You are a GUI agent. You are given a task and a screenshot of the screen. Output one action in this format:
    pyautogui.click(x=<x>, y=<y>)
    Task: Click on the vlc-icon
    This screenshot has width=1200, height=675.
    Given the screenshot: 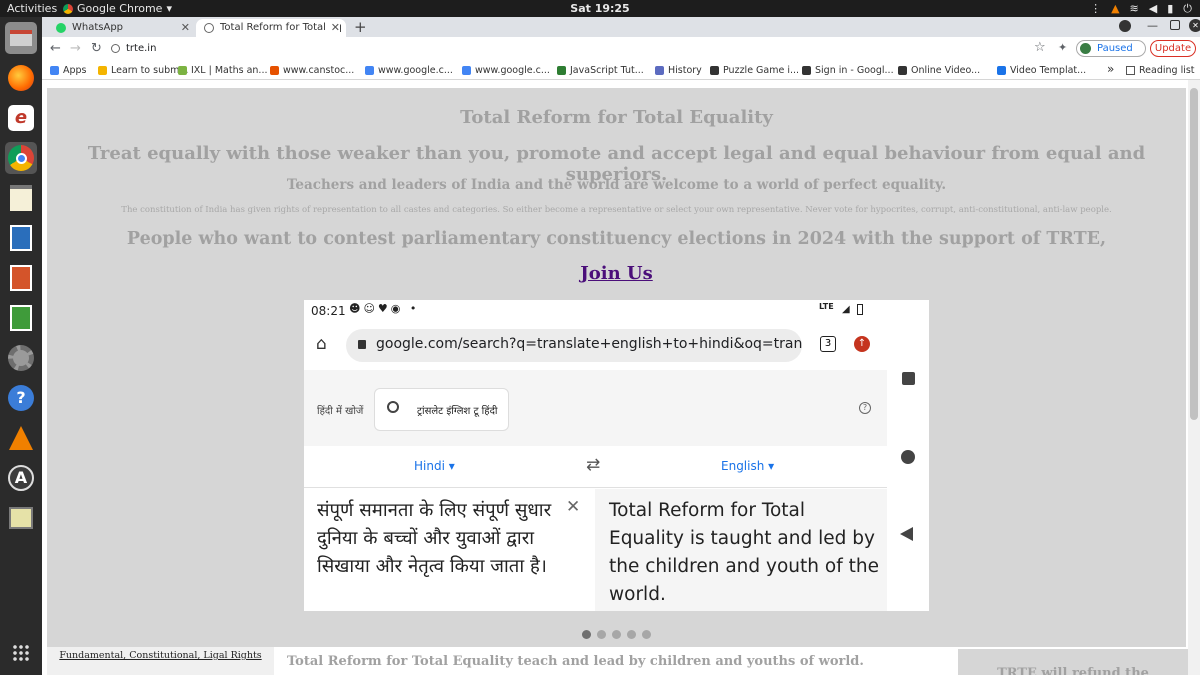 What is the action you would take?
    pyautogui.click(x=21, y=438)
    